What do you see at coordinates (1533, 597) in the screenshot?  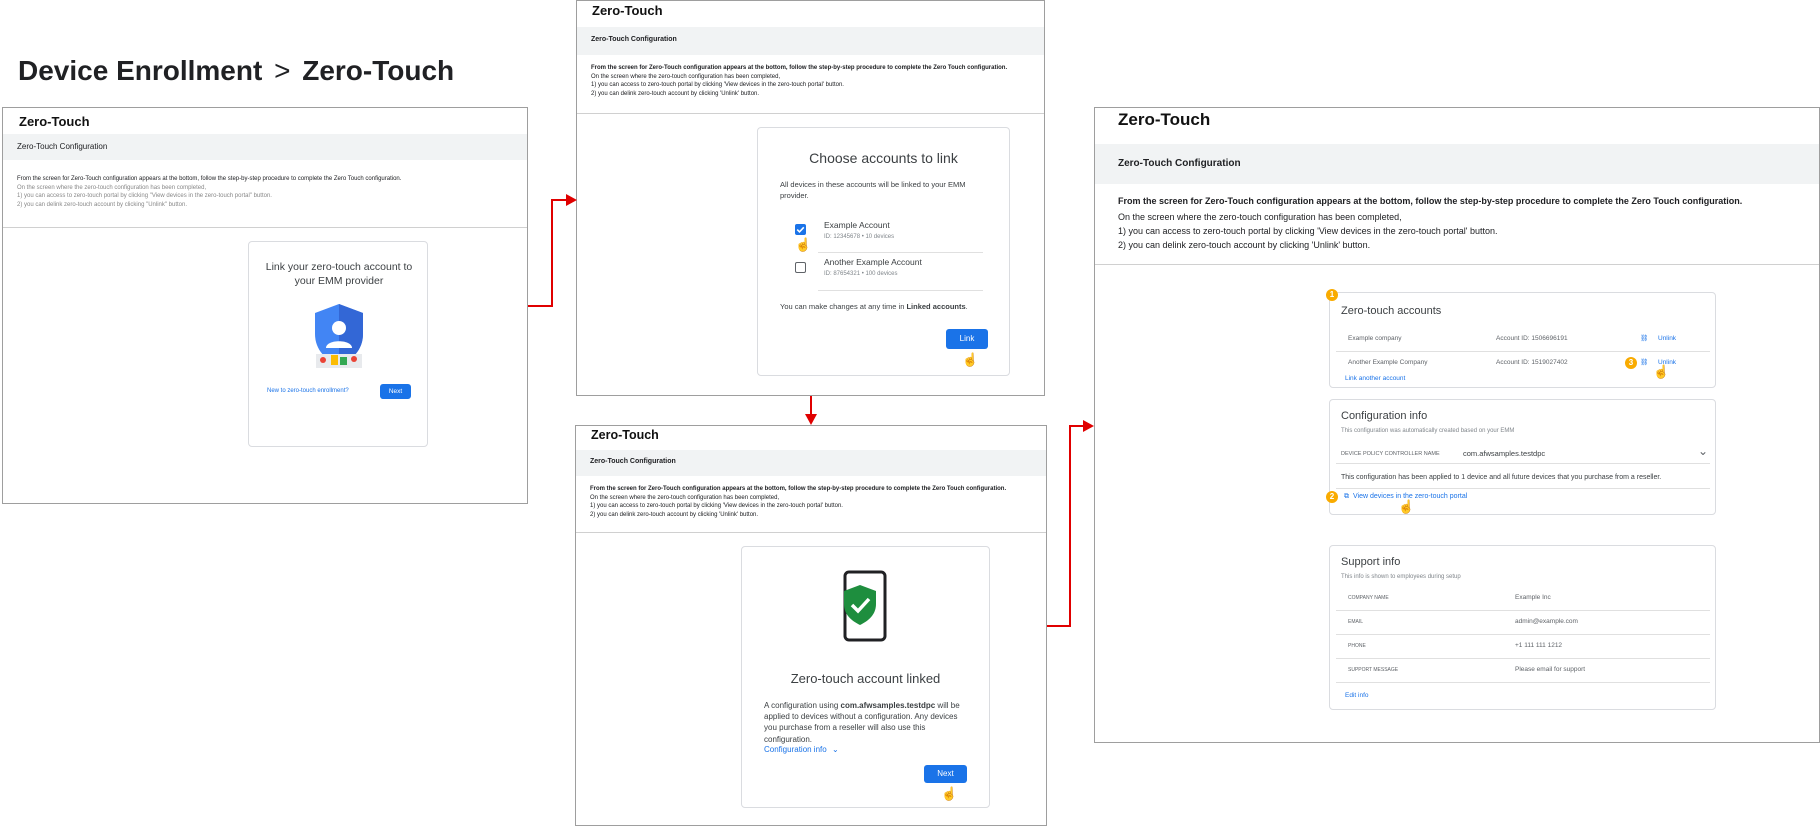 I see `support-value: Example Inc` at bounding box center [1533, 597].